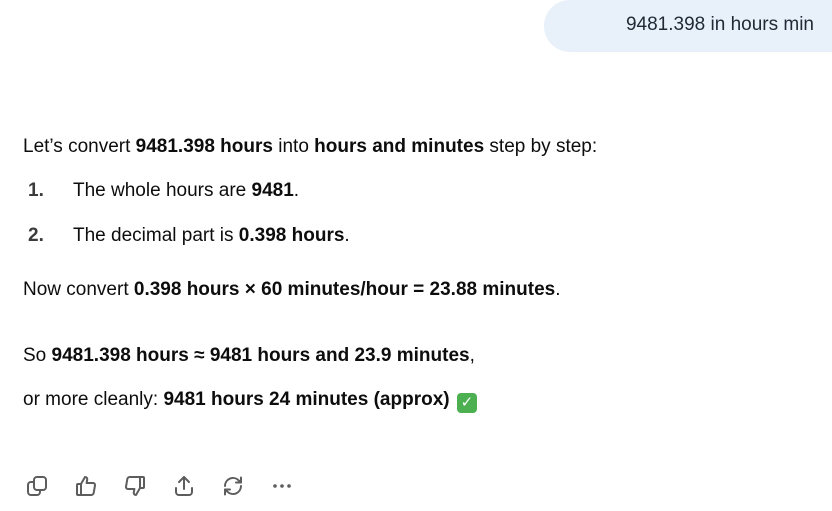  What do you see at coordinates (399, 146) in the screenshot?
I see `intro-bold-2: hours and minutes` at bounding box center [399, 146].